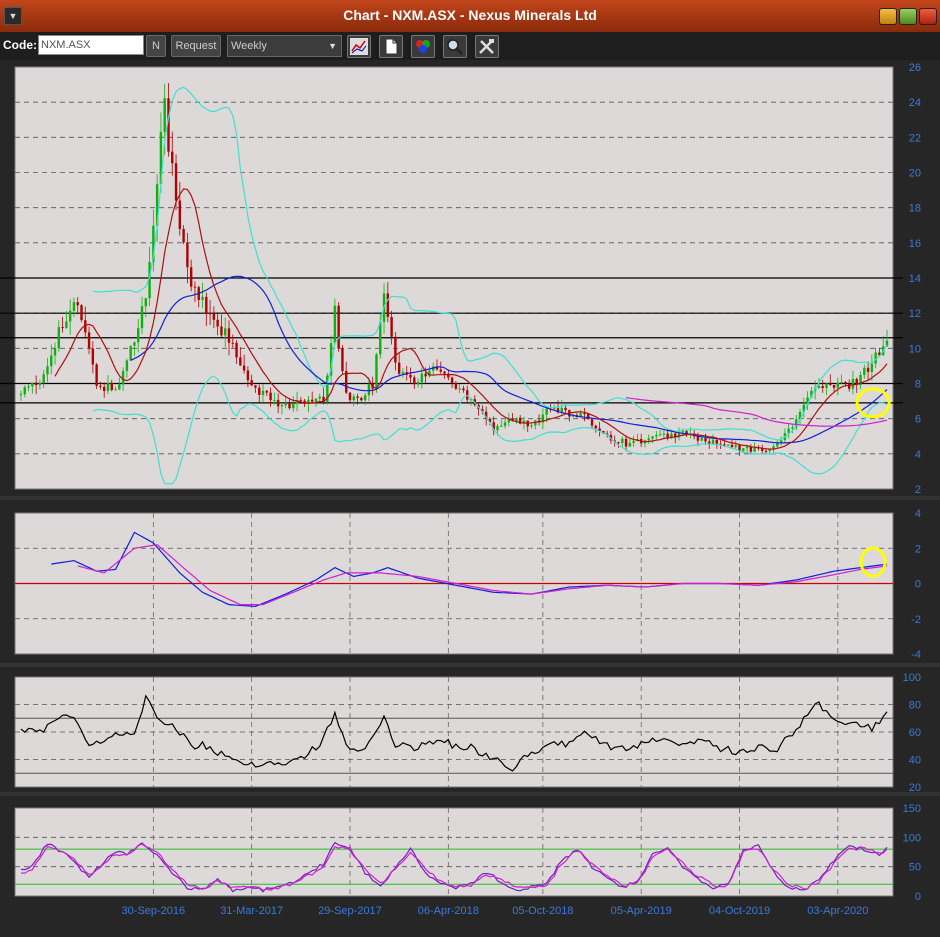  Describe the element at coordinates (918, 385) in the screenshot. I see `y-tick-label: 8` at that location.